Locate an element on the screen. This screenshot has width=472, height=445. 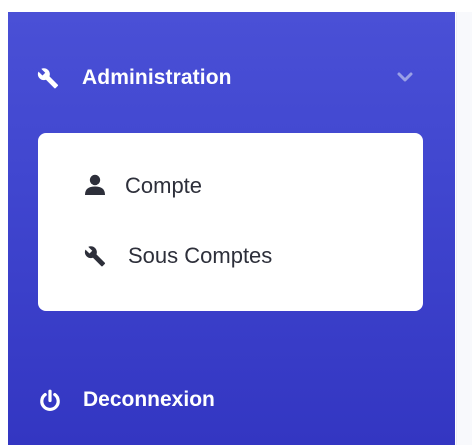
logout-button: Deconnexion is located at coordinates (231, 401).